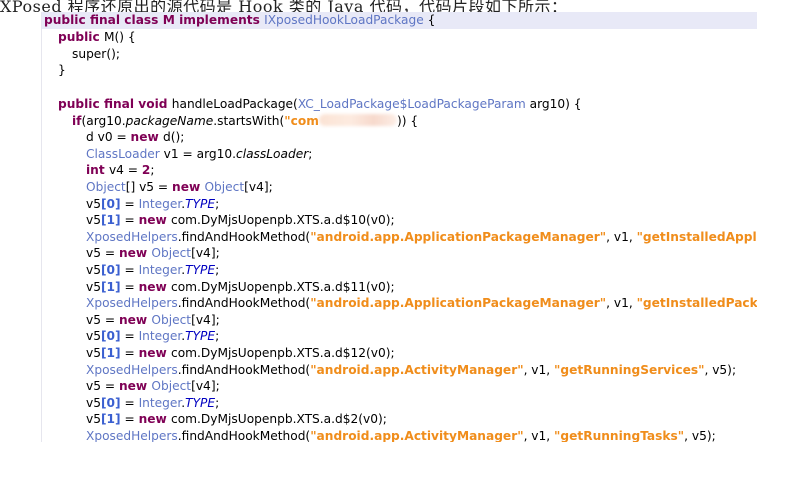 Image resolution: width=796 pixels, height=491 pixels. What do you see at coordinates (125, 170) in the screenshot?
I see `code-token: v4 =` at bounding box center [125, 170].